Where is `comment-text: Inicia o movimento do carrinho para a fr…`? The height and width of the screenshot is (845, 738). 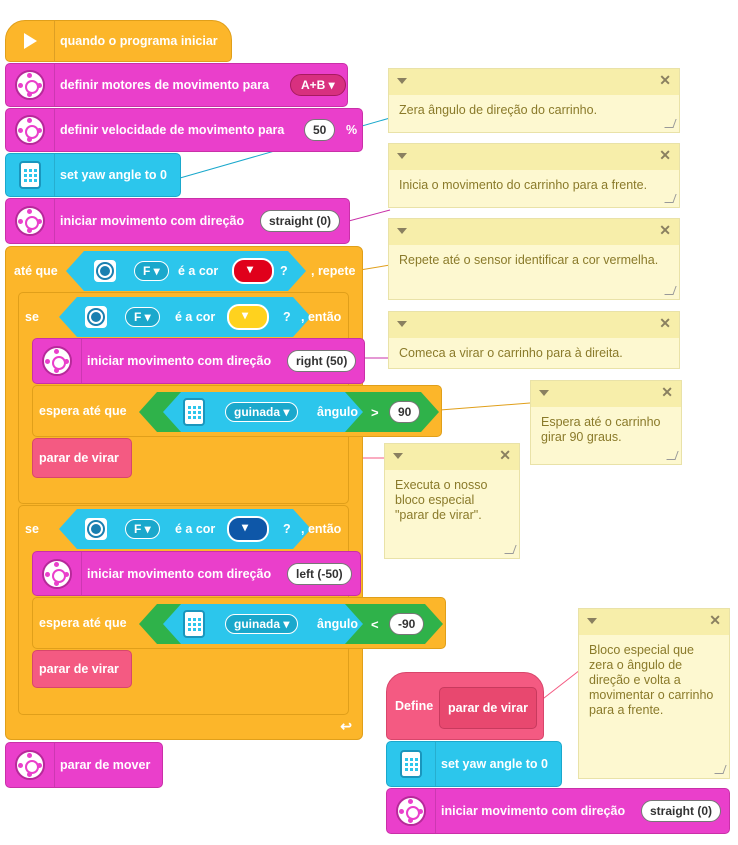
comment-text: Inicia o movimento do carrinho para a fr… is located at coordinates (523, 185).